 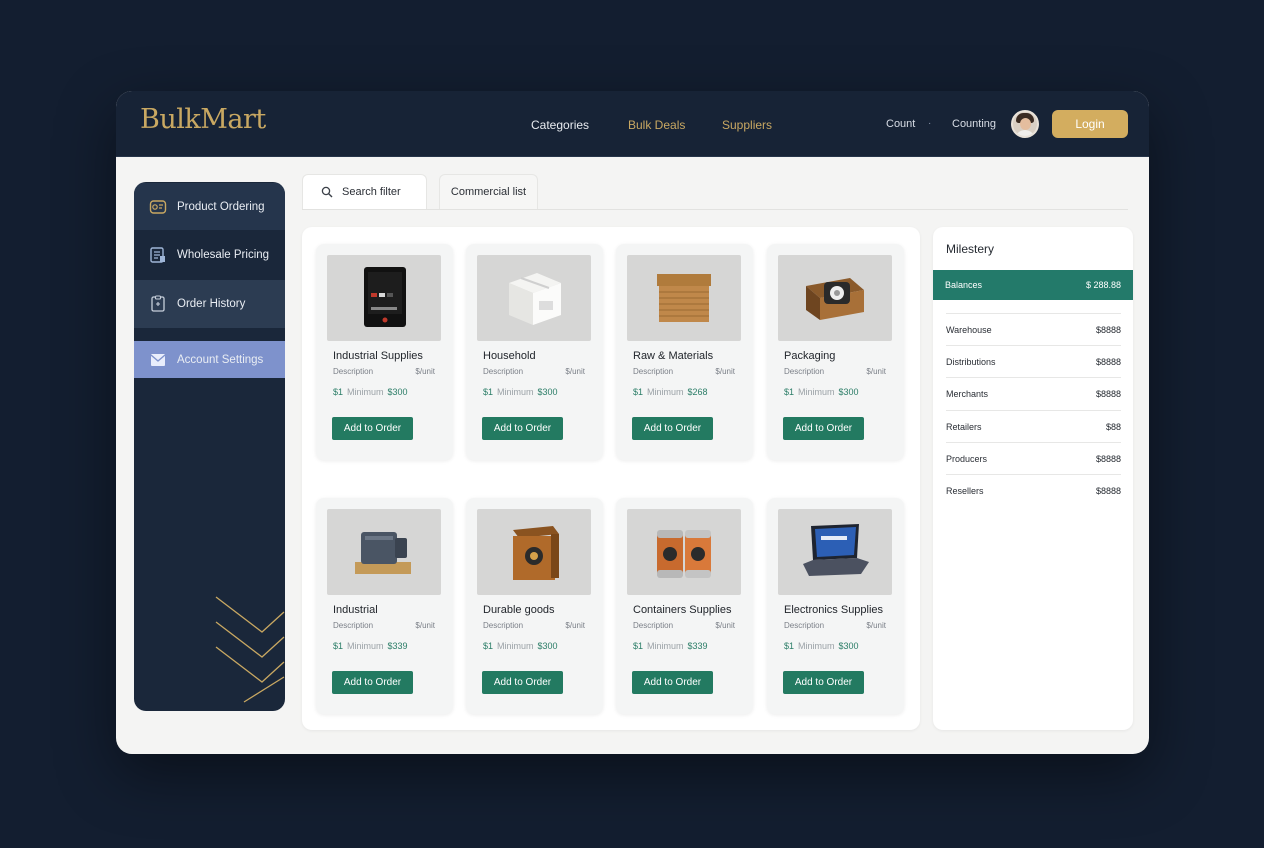 I want to click on sidebar-item-label: Order History, so click(x=211, y=304).